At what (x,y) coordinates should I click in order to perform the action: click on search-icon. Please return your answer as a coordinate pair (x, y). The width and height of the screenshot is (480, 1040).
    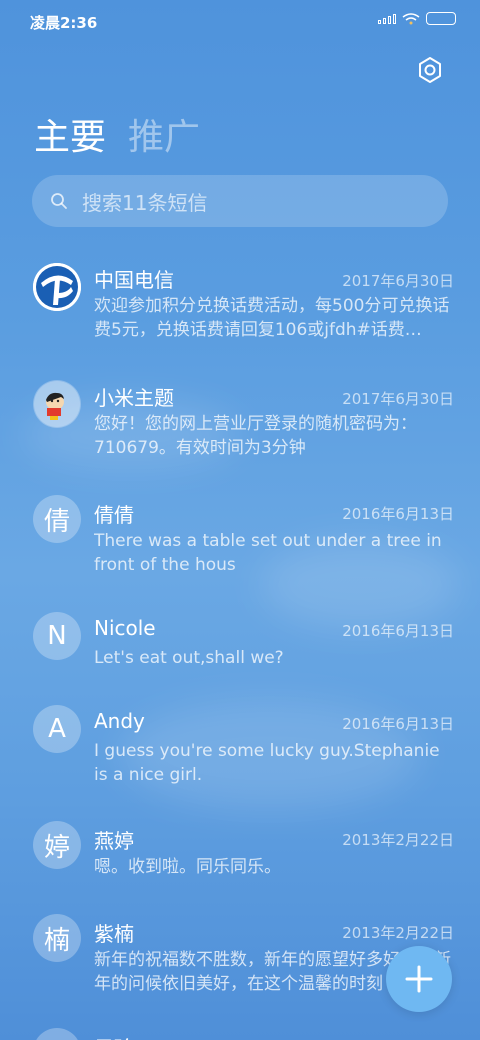
    Looking at the image, I should click on (59, 201).